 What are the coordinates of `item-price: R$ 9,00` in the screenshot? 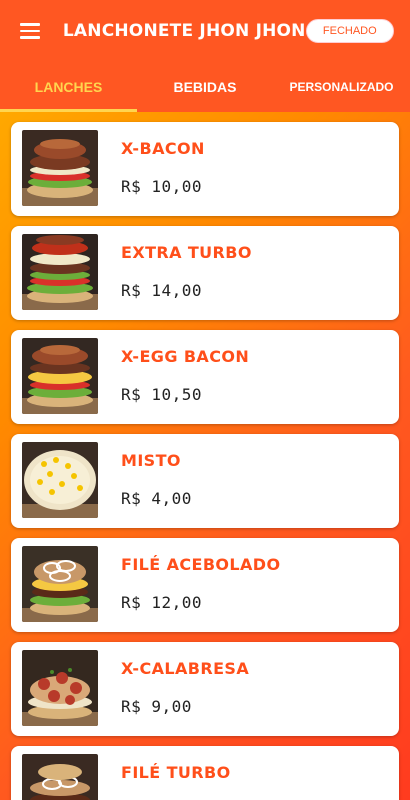 It's located at (156, 706).